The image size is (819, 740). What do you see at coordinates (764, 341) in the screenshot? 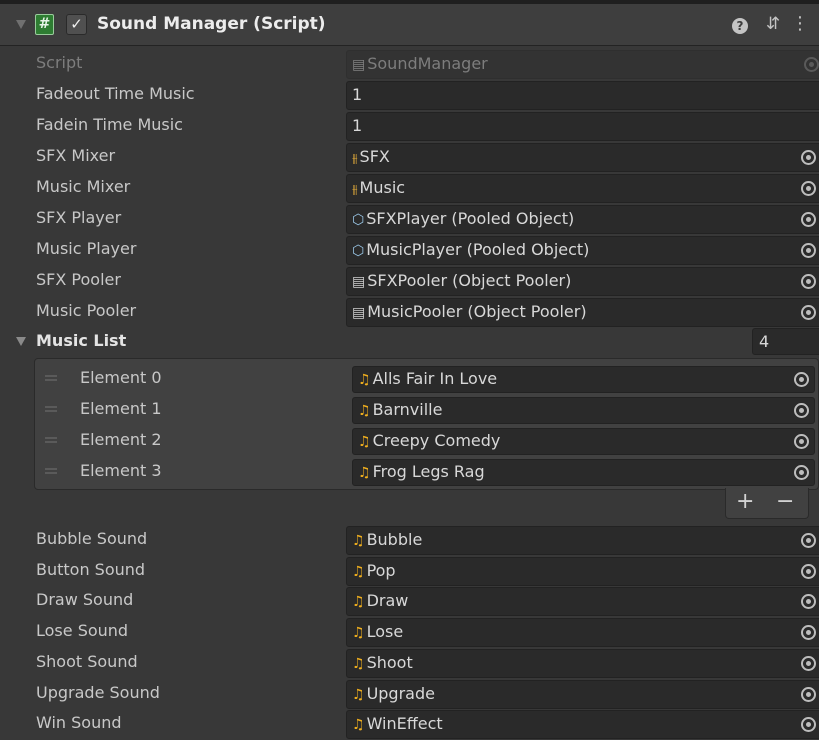
I see `music-list-size: 4` at bounding box center [764, 341].